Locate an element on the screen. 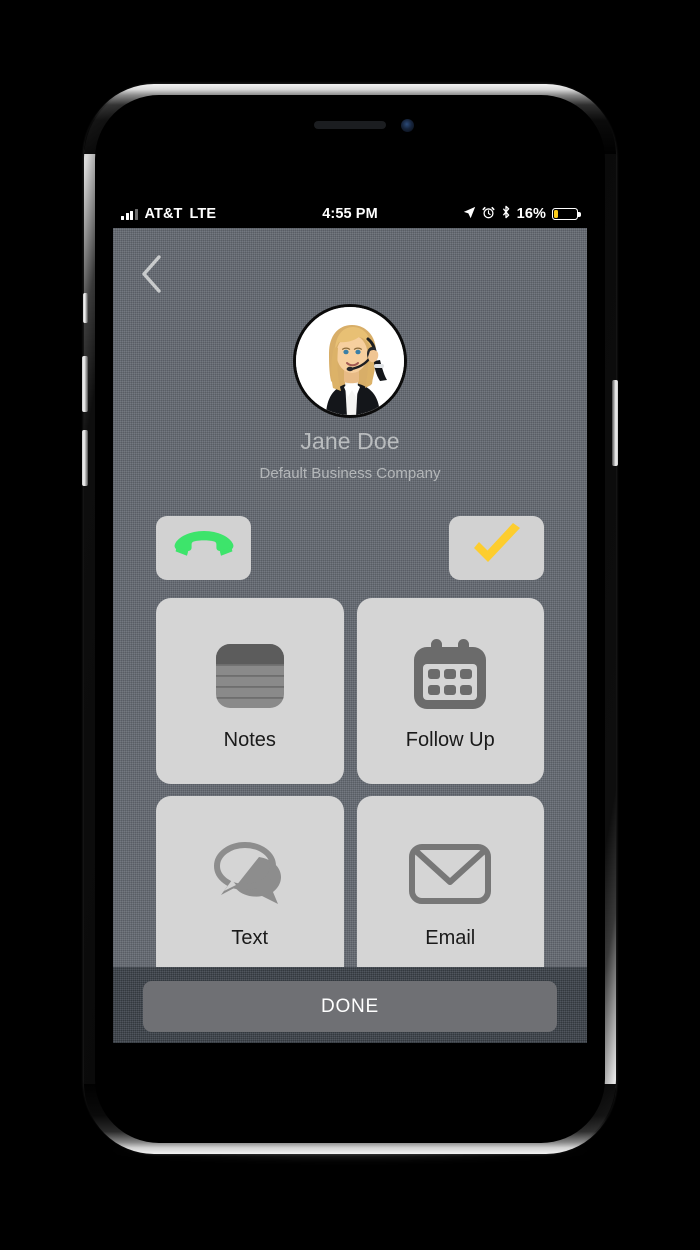 The height and width of the screenshot is (1250, 700). front-camera-icon is located at coordinates (407, 125).